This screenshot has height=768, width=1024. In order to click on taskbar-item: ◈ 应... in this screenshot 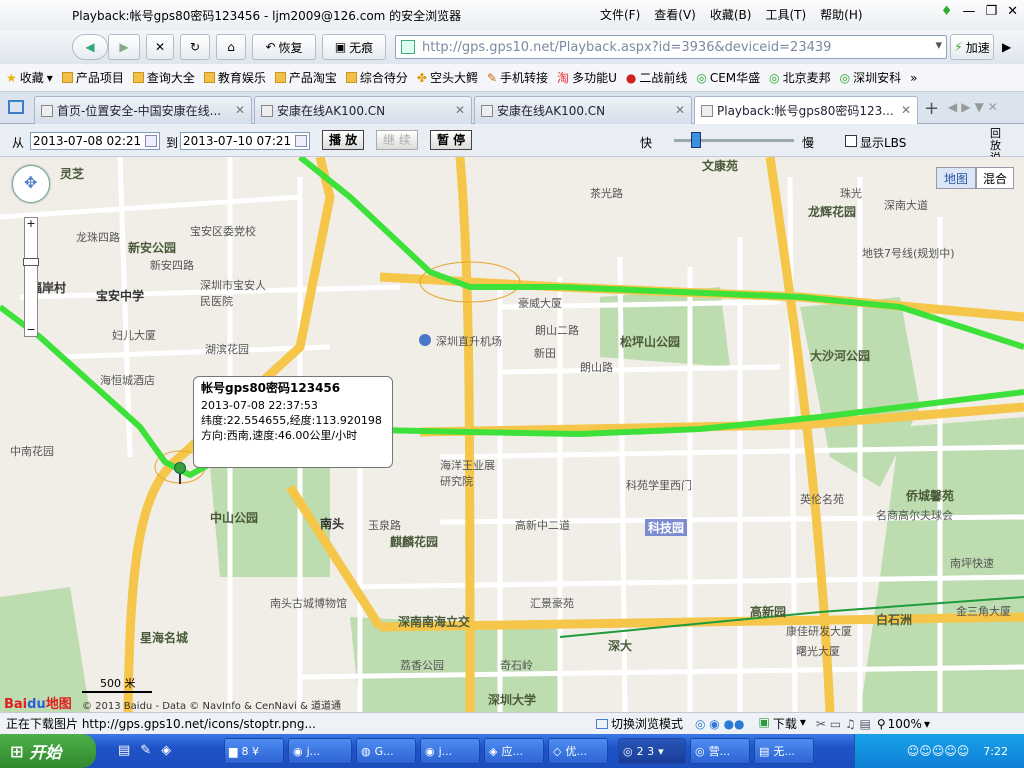, I will do `click(514, 751)`.